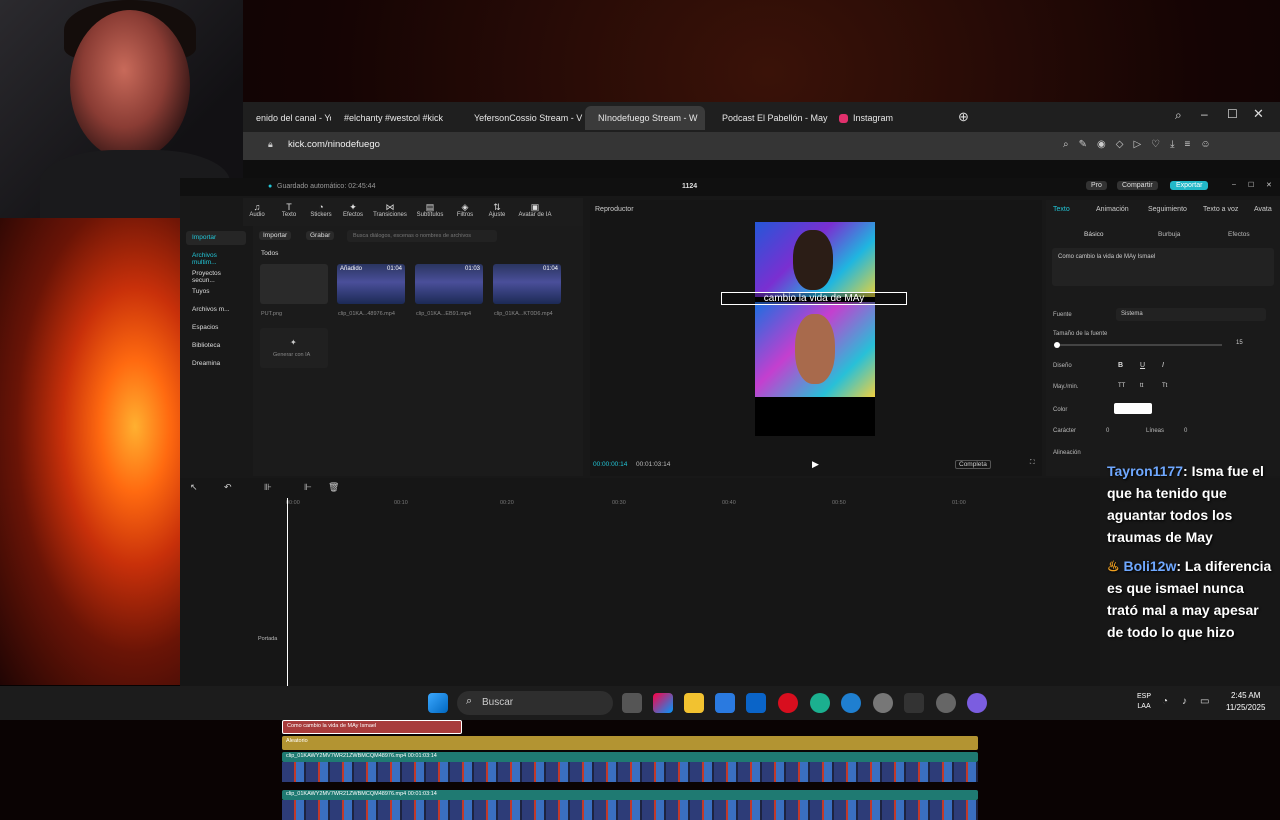 The width and height of the screenshot is (1280, 820). What do you see at coordinates (372, 727) in the screenshot?
I see `text-clip: Como cambio la vida de MAy Ismael` at bounding box center [372, 727].